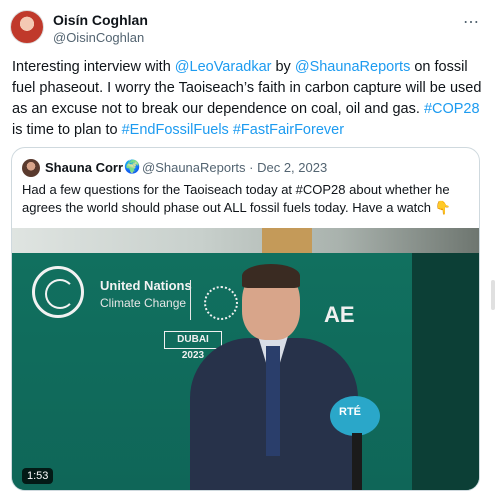 Image resolution: width=500 pixels, height=499 pixels. Describe the element at coordinates (146, 285) in the screenshot. I see `backdrop-title: United Nations` at that location.